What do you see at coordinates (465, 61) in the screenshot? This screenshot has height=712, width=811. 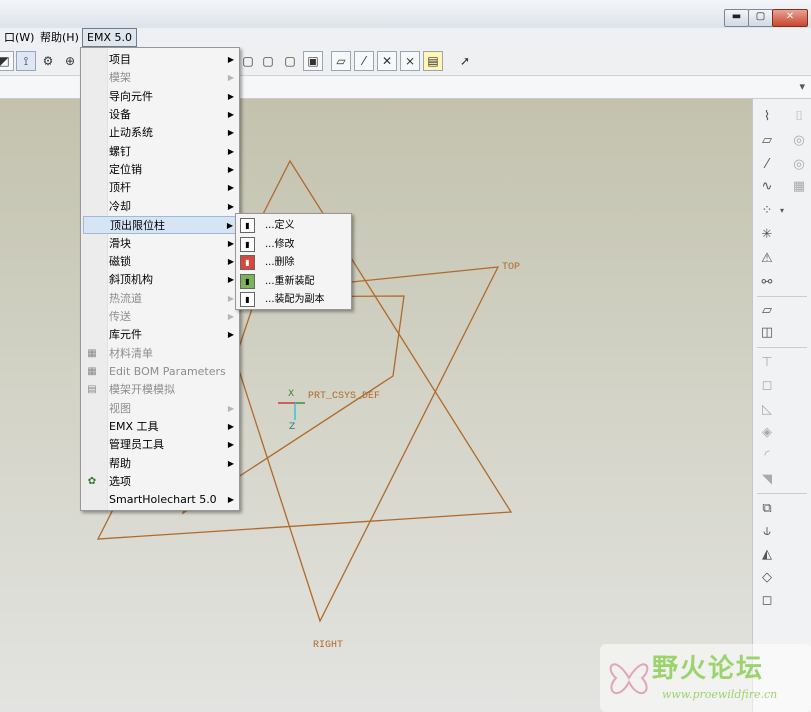 I see `context-help-icon: ➚` at bounding box center [465, 61].